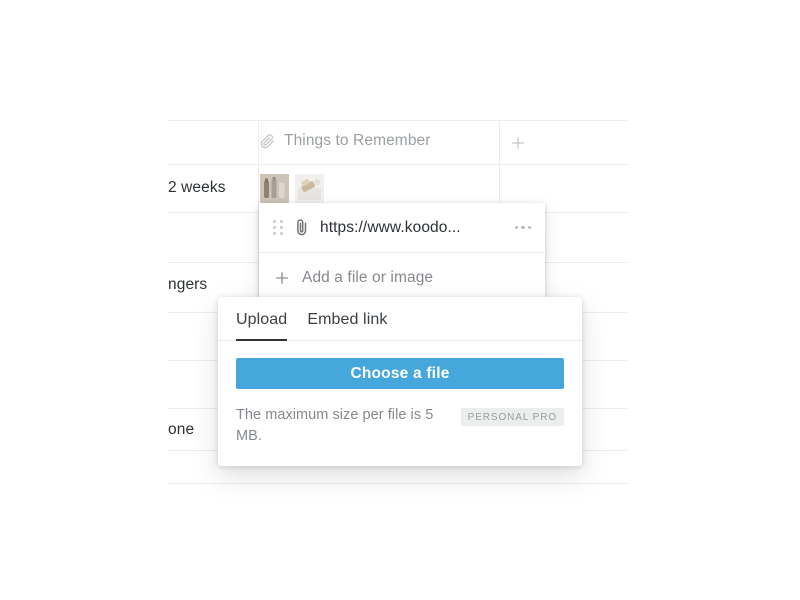 The width and height of the screenshot is (800, 600). Describe the element at coordinates (523, 228) in the screenshot. I see `more-options-icon` at that location.